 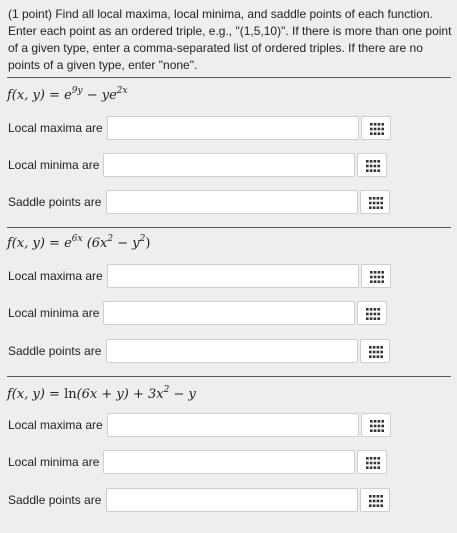 What do you see at coordinates (233, 276) in the screenshot?
I see `answer-p2-local-maxima` at bounding box center [233, 276].